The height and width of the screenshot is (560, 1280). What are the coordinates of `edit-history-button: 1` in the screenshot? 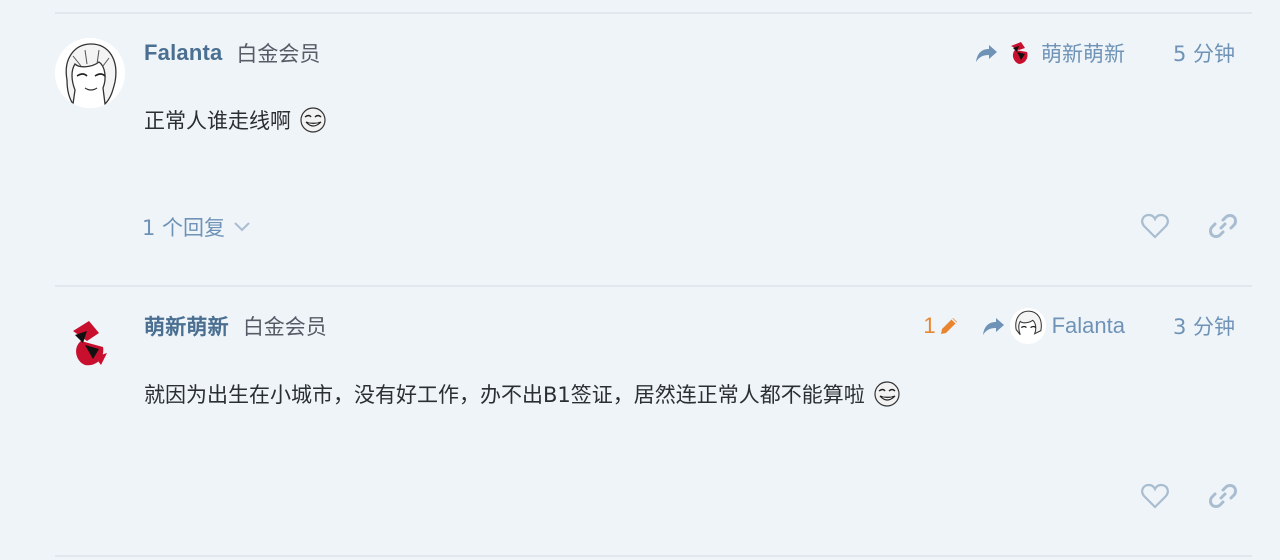 It's located at (941, 326).